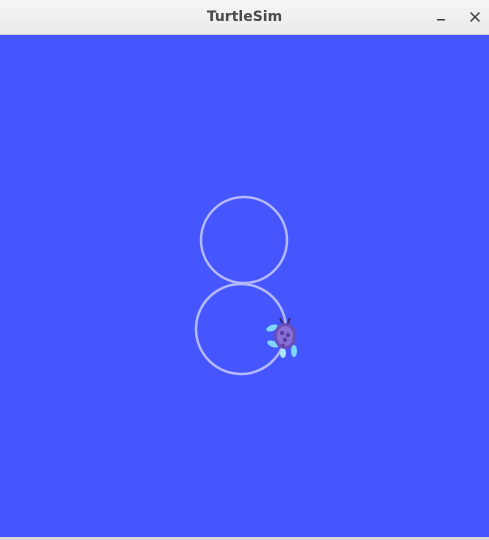 The width and height of the screenshot is (489, 540). I want to click on drawing-surface, so click(245, 285).